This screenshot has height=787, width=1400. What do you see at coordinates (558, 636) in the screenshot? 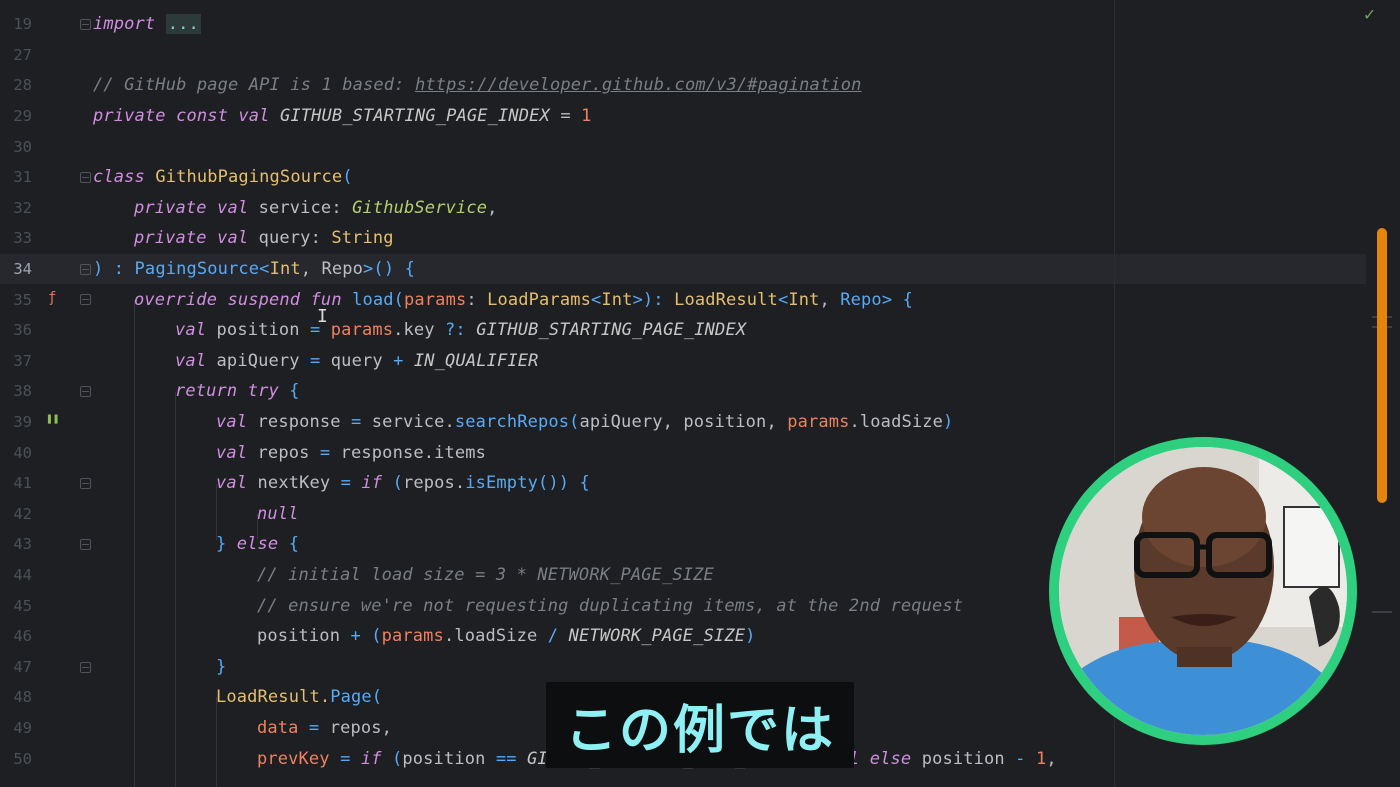
I see `code-token: /` at bounding box center [558, 636].